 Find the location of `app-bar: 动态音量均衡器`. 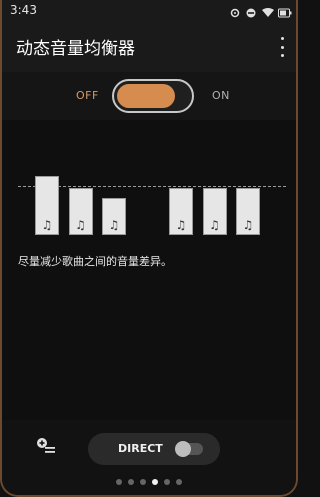

app-bar: 动态音量均衡器 is located at coordinates (149, 47).